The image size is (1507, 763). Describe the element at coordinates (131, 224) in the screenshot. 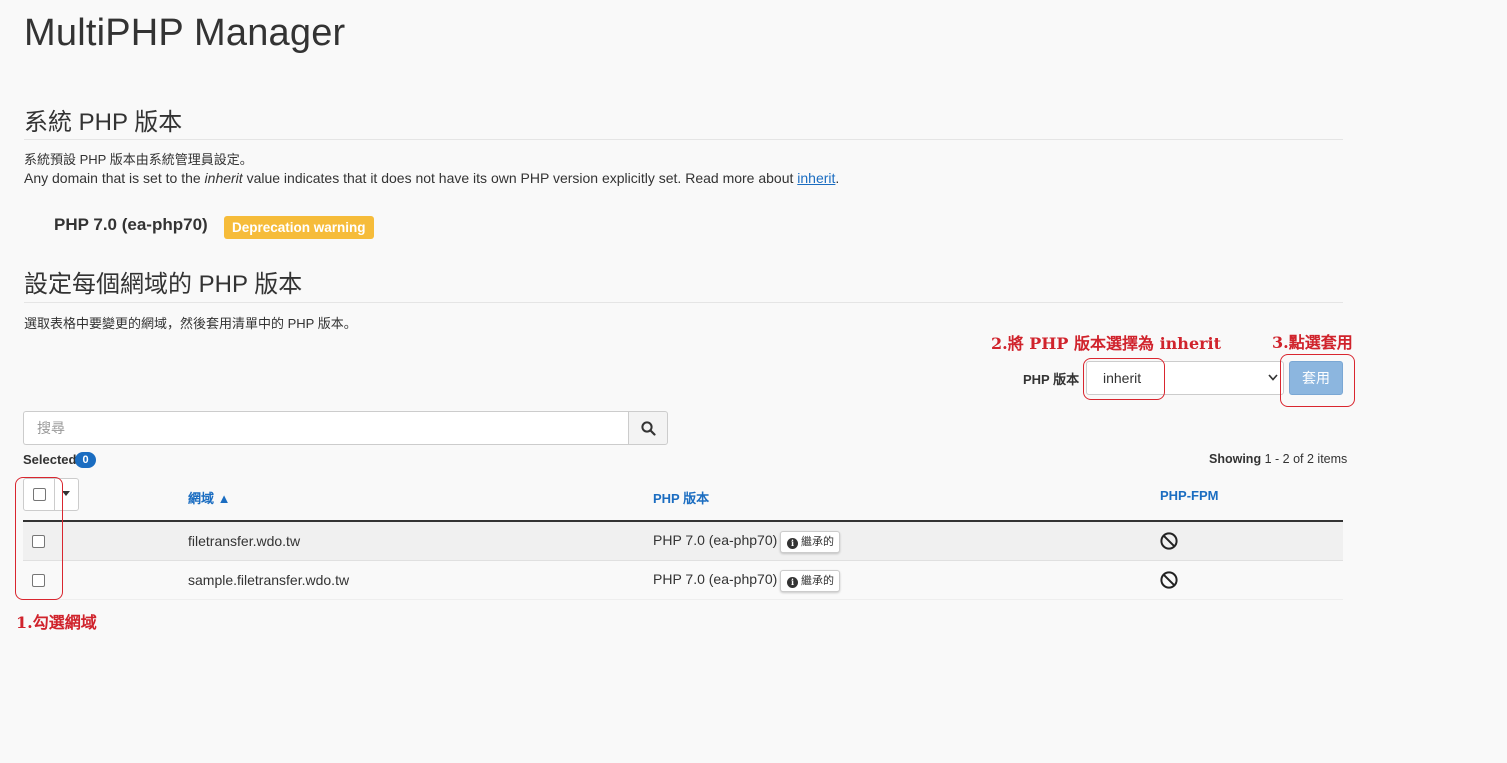

I see `system-php-version: PHP 7.0 (ea-php70)` at that location.